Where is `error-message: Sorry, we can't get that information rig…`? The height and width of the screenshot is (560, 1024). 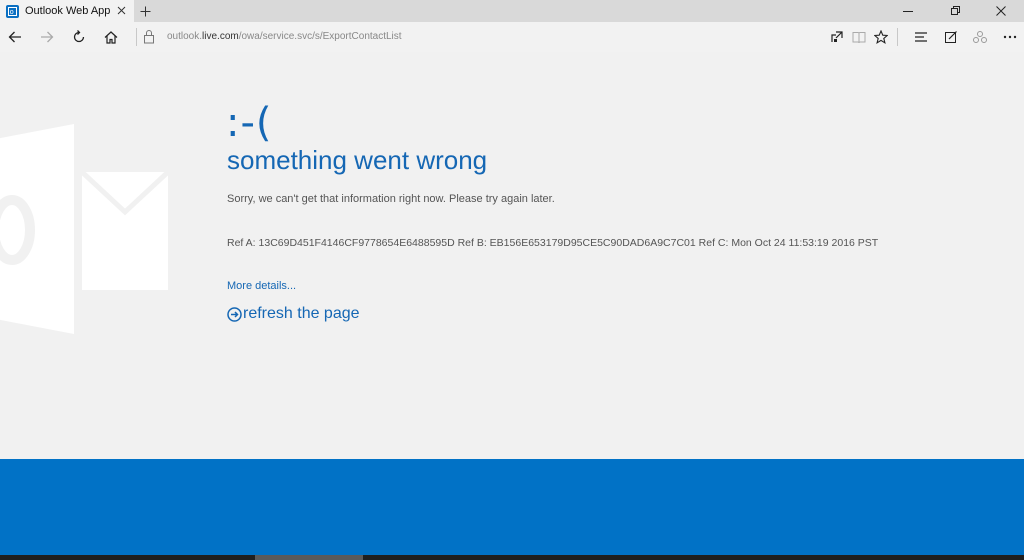
error-message: Sorry, we can't get that information rig… is located at coordinates (391, 199).